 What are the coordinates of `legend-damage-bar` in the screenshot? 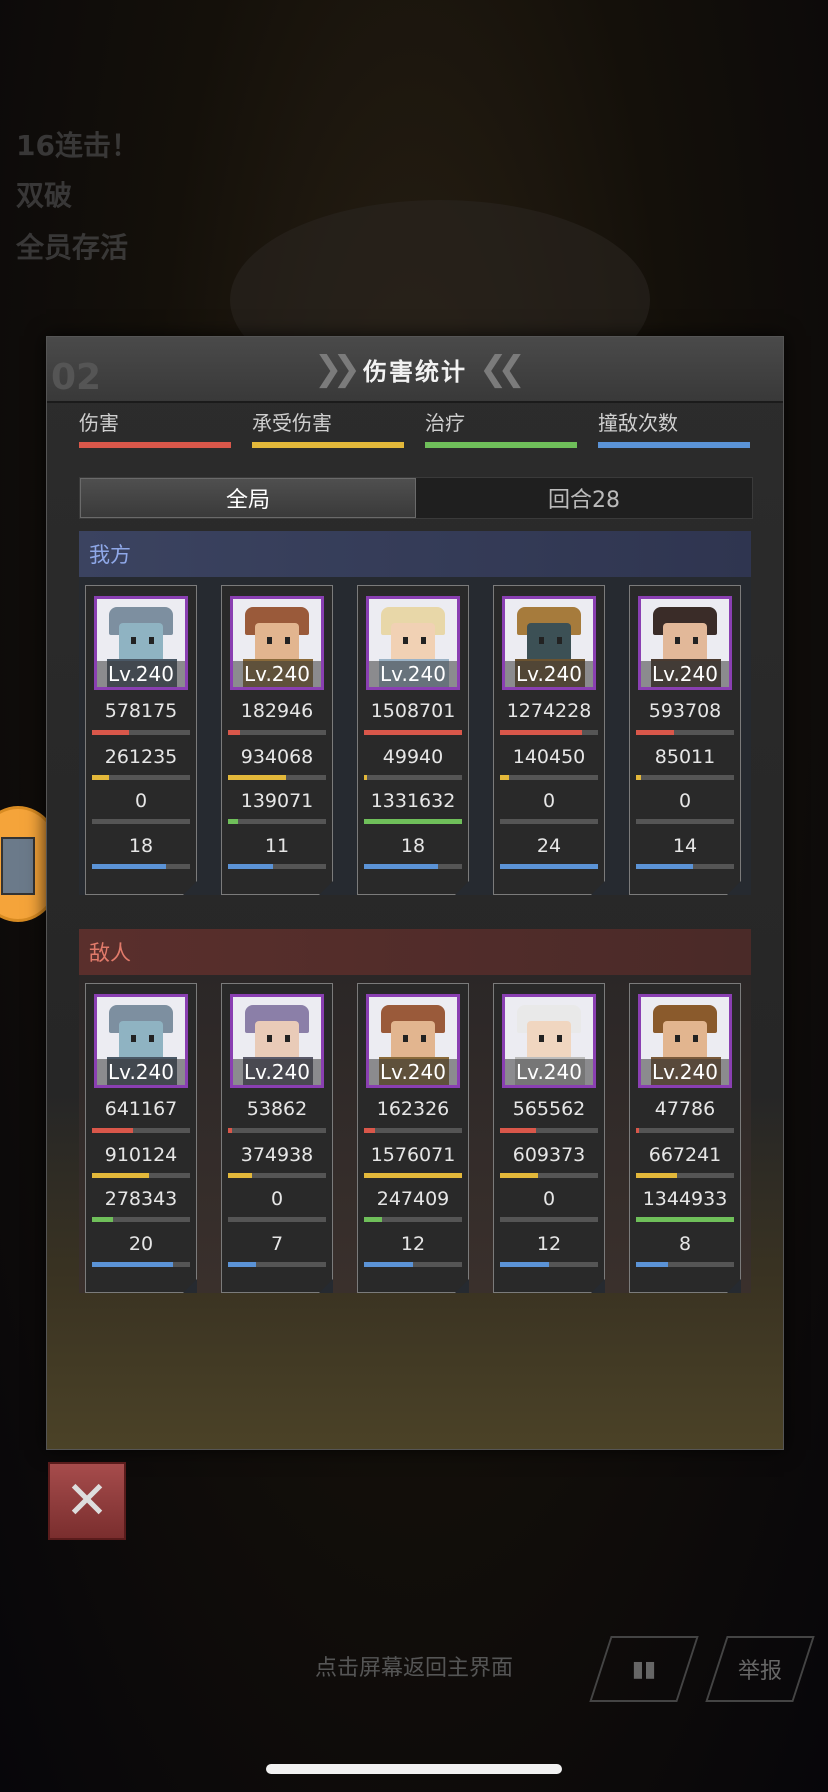 It's located at (155, 445).